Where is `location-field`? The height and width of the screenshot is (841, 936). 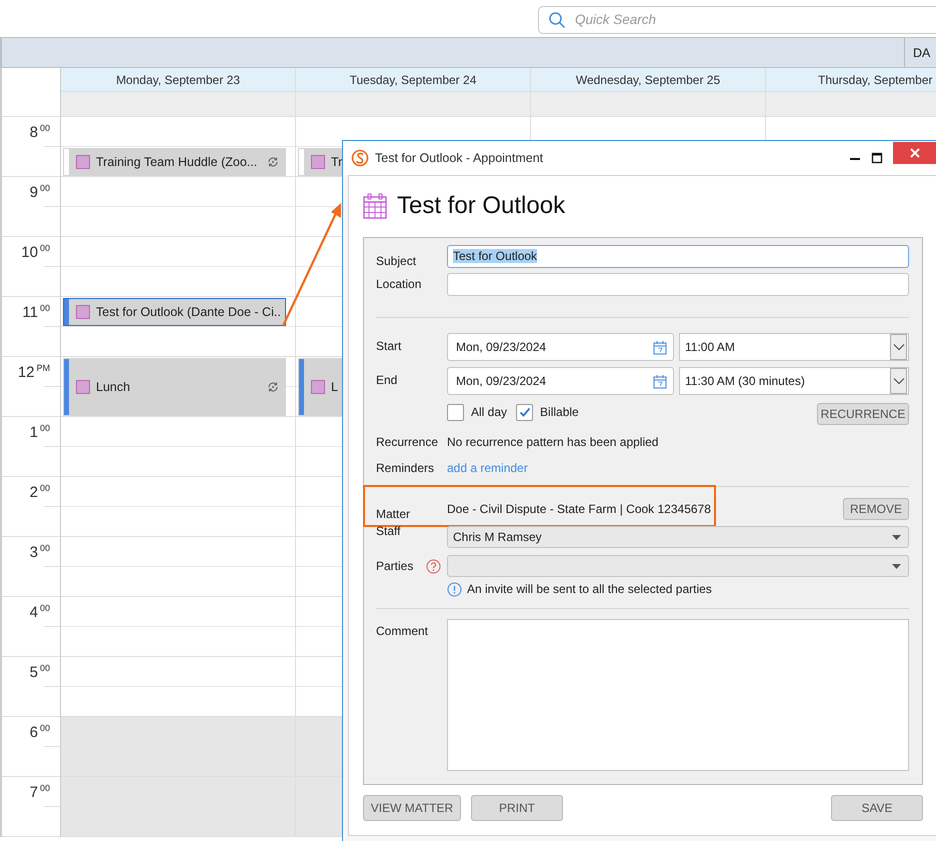
location-field is located at coordinates (678, 284).